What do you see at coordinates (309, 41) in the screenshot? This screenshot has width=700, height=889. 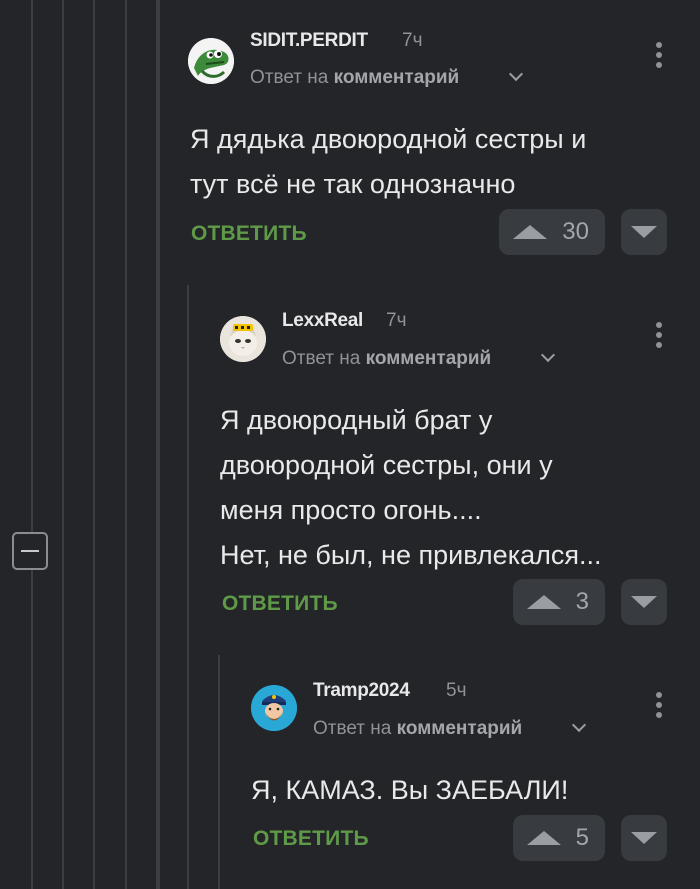 I see `comment-author: SIDIT.PERDIT` at bounding box center [309, 41].